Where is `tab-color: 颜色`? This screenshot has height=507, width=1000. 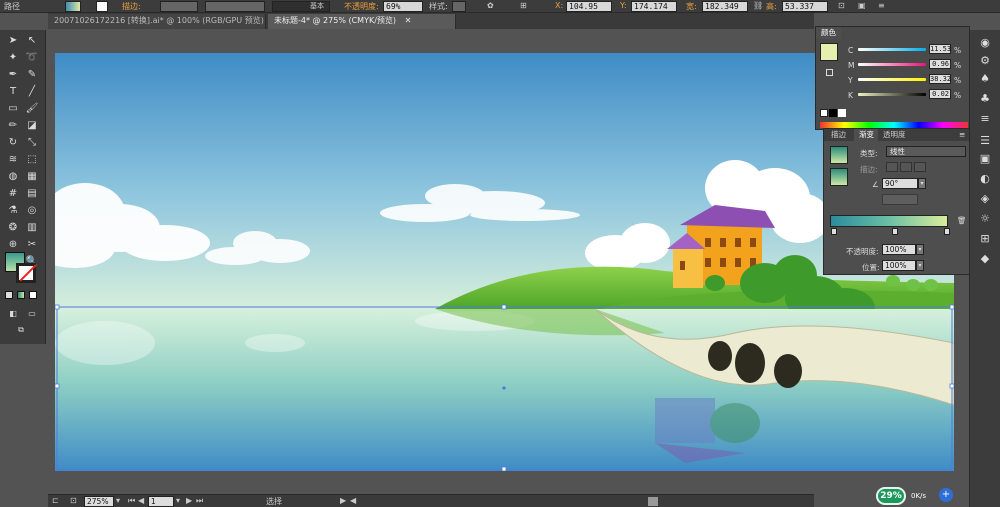 tab-color: 颜色 is located at coordinates (828, 33).